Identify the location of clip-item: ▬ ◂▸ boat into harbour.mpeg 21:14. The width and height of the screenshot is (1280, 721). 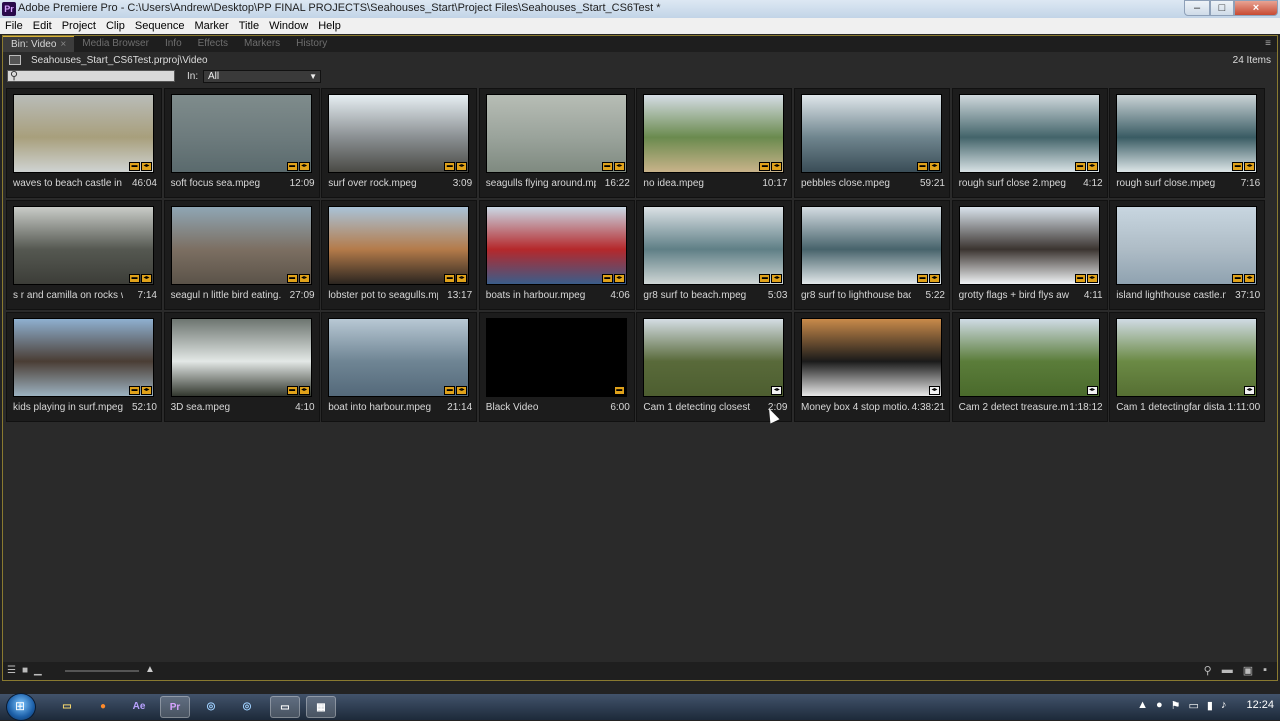
(399, 367).